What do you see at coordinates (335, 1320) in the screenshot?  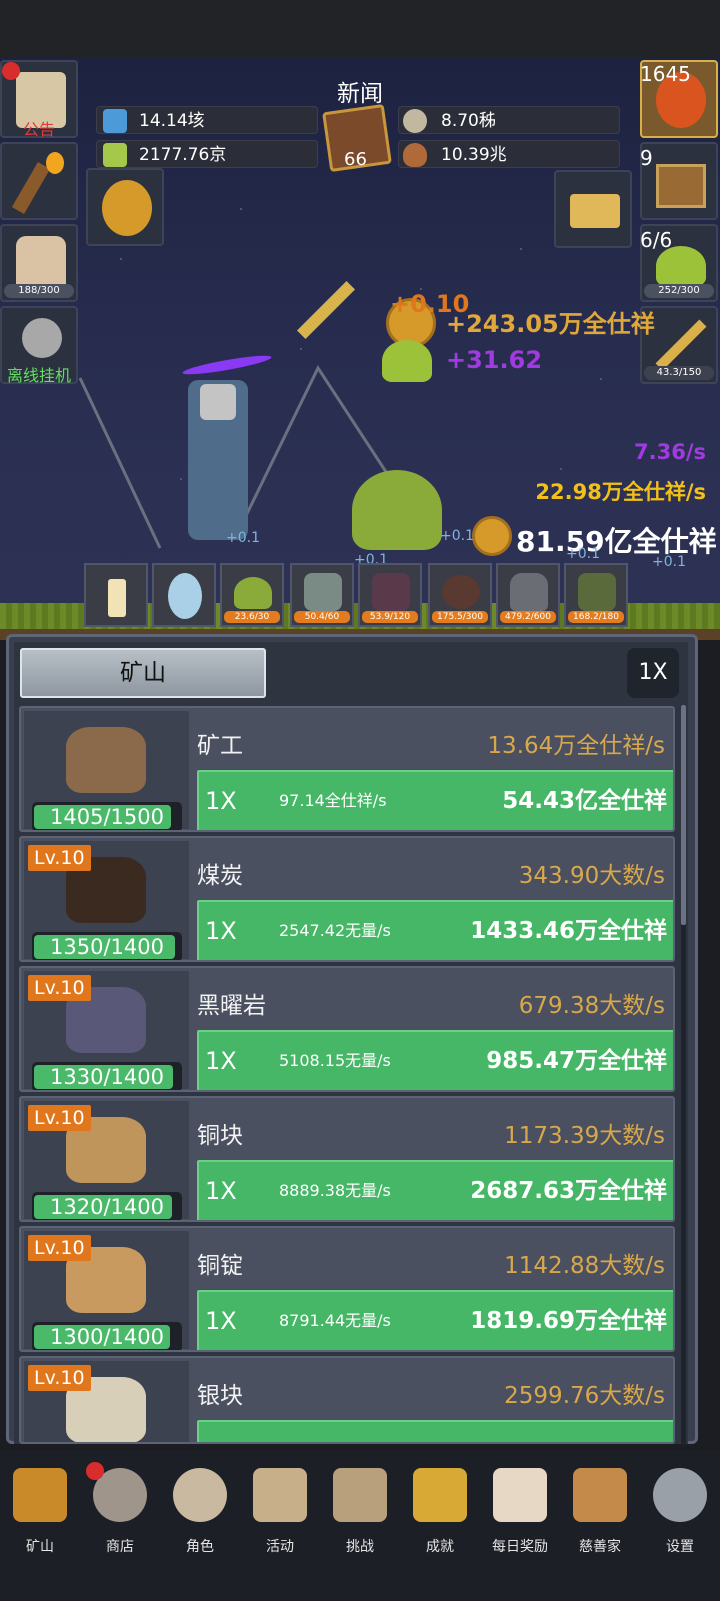 I see `upgrade-per-second: 8791.44无量/s` at bounding box center [335, 1320].